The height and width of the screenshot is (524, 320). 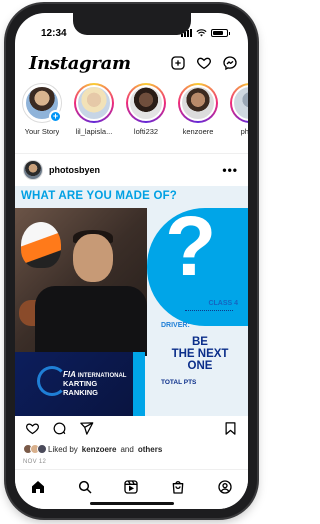 What do you see at coordinates (35, 462) in the screenshot?
I see `post-date: NOV 12` at bounding box center [35, 462].